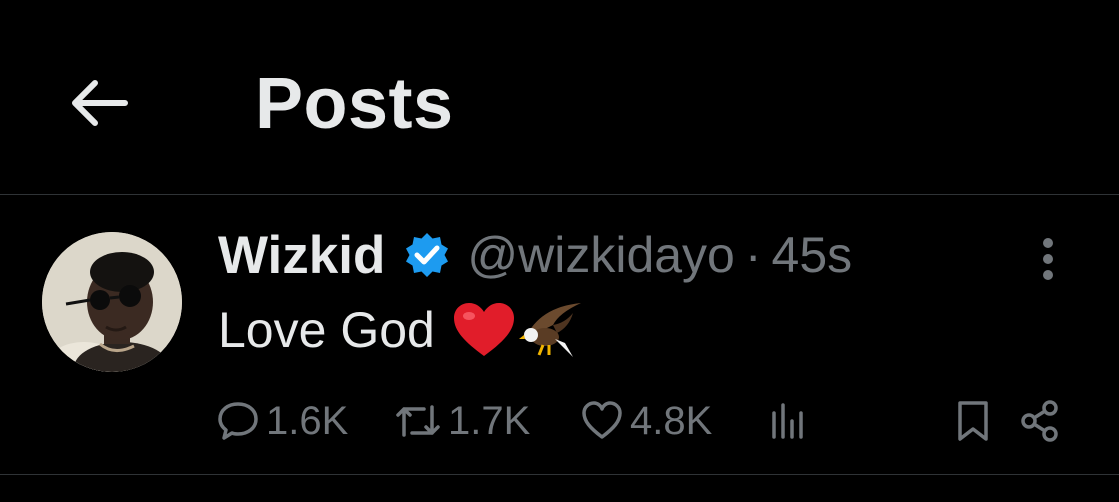 Image resolution: width=1119 pixels, height=502 pixels. Describe the element at coordinates (418, 421) in the screenshot. I see `repost-icon` at that location.